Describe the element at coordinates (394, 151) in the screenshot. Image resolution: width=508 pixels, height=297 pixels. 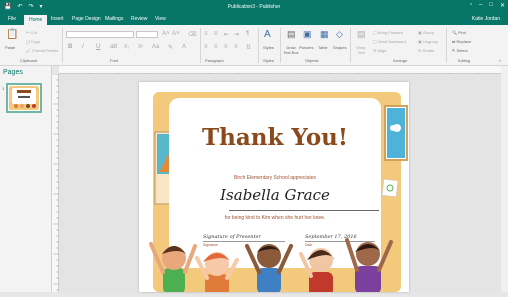
I see `classroom-window-right` at that location.